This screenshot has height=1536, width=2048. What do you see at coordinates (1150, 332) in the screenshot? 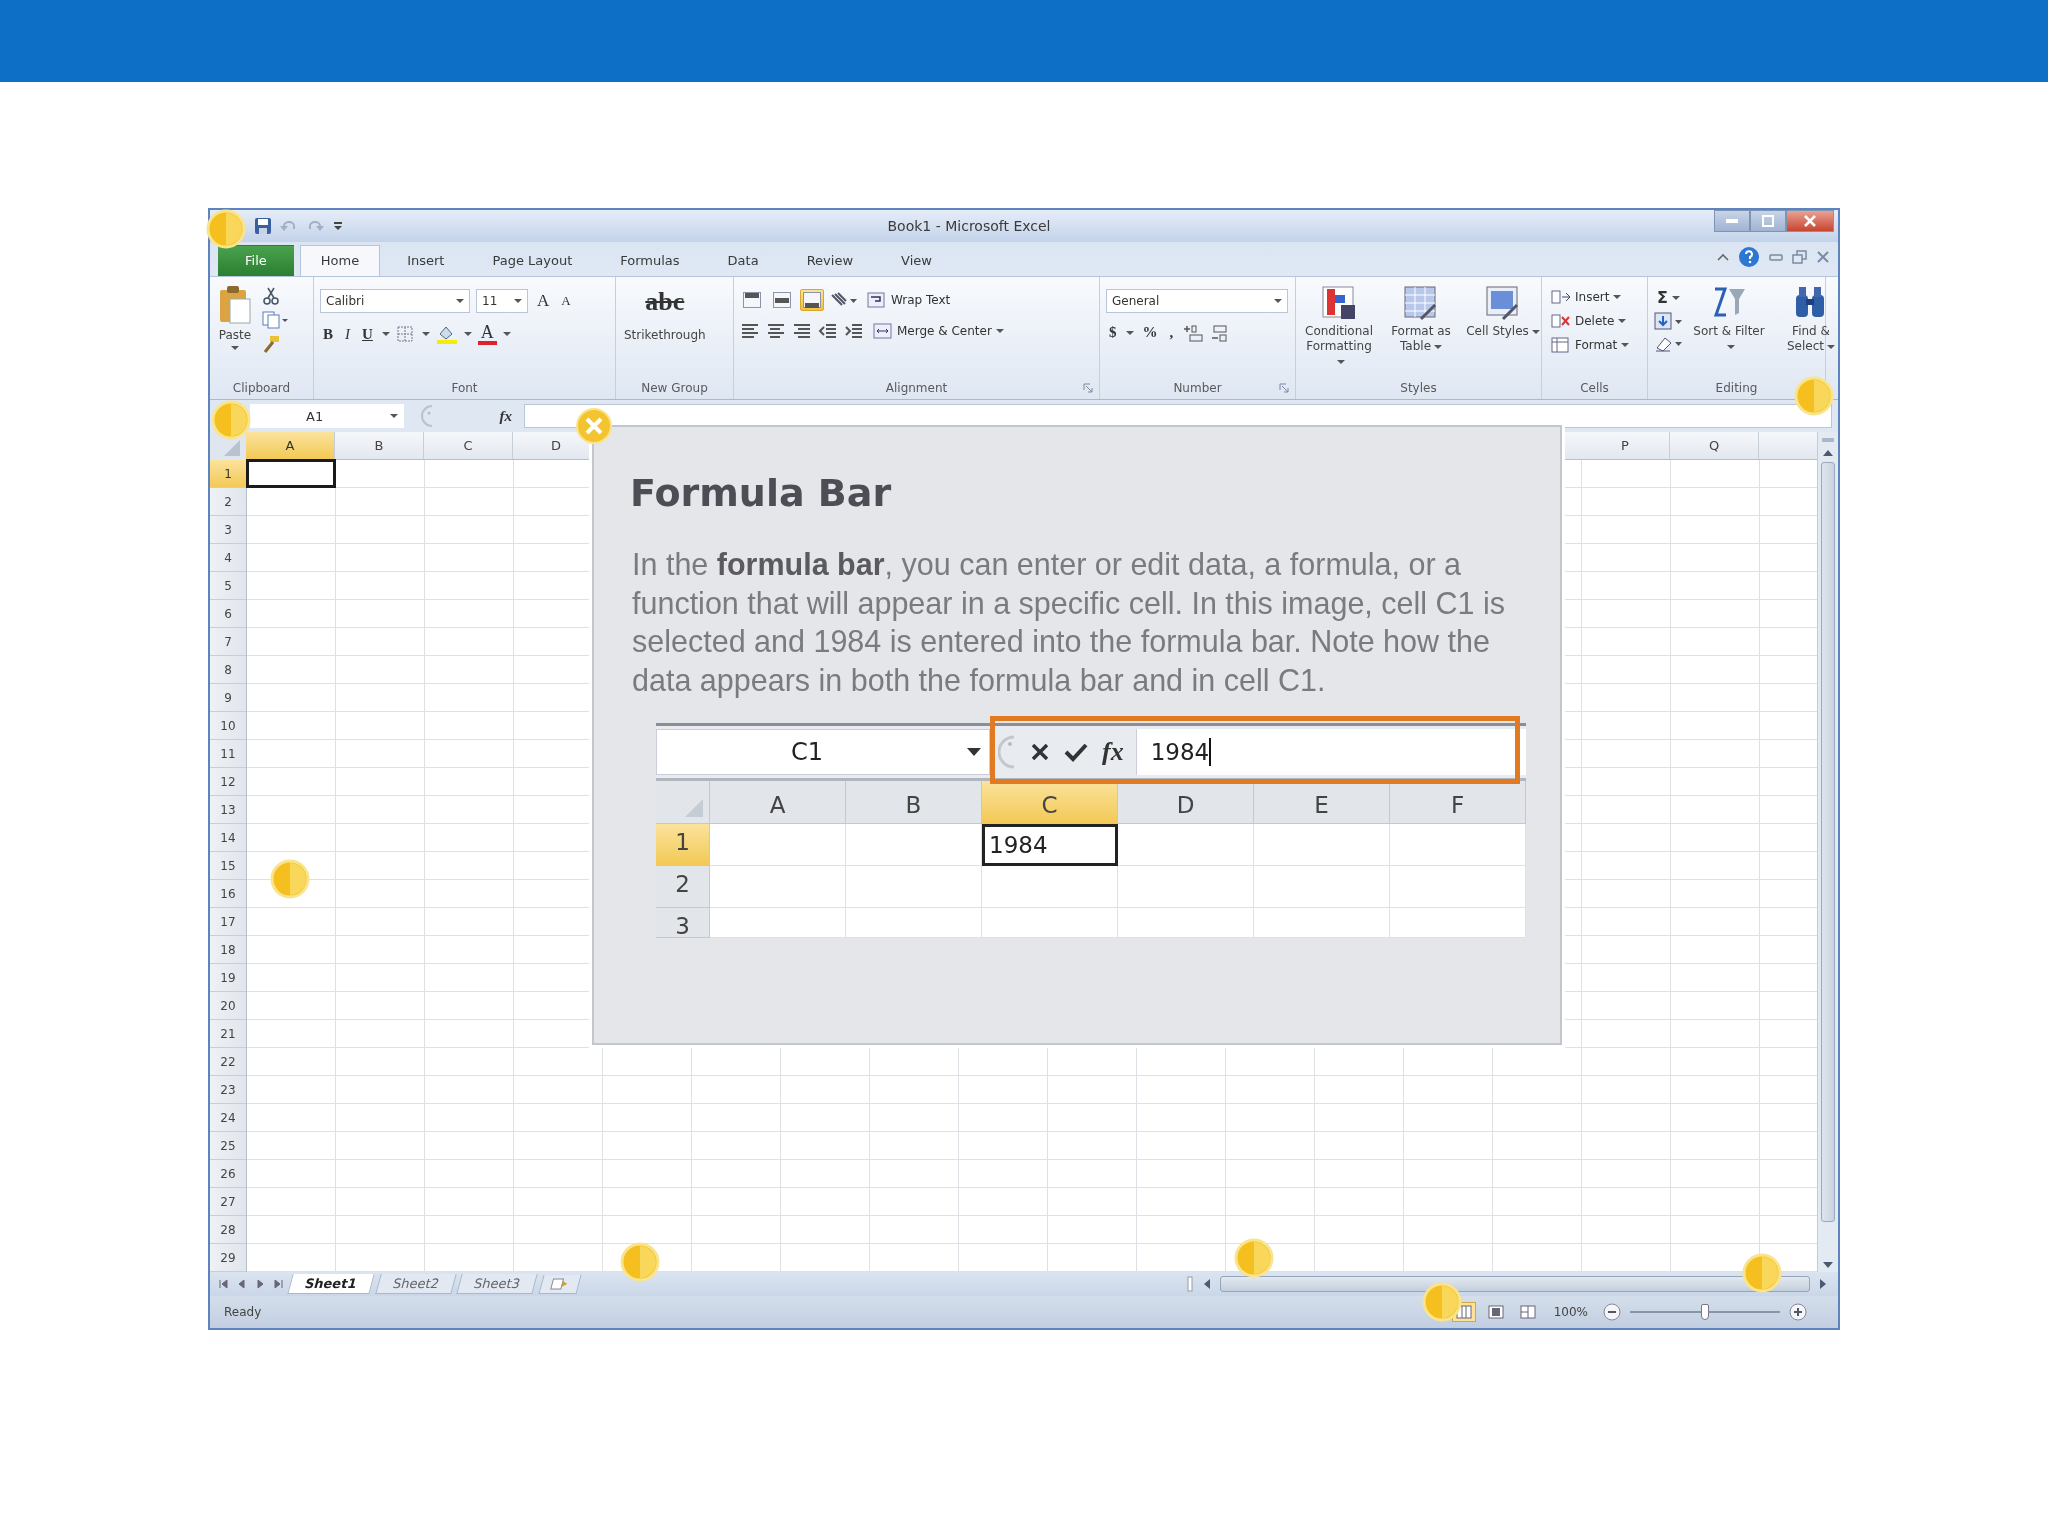
I see `percent-button: %` at bounding box center [1150, 332].